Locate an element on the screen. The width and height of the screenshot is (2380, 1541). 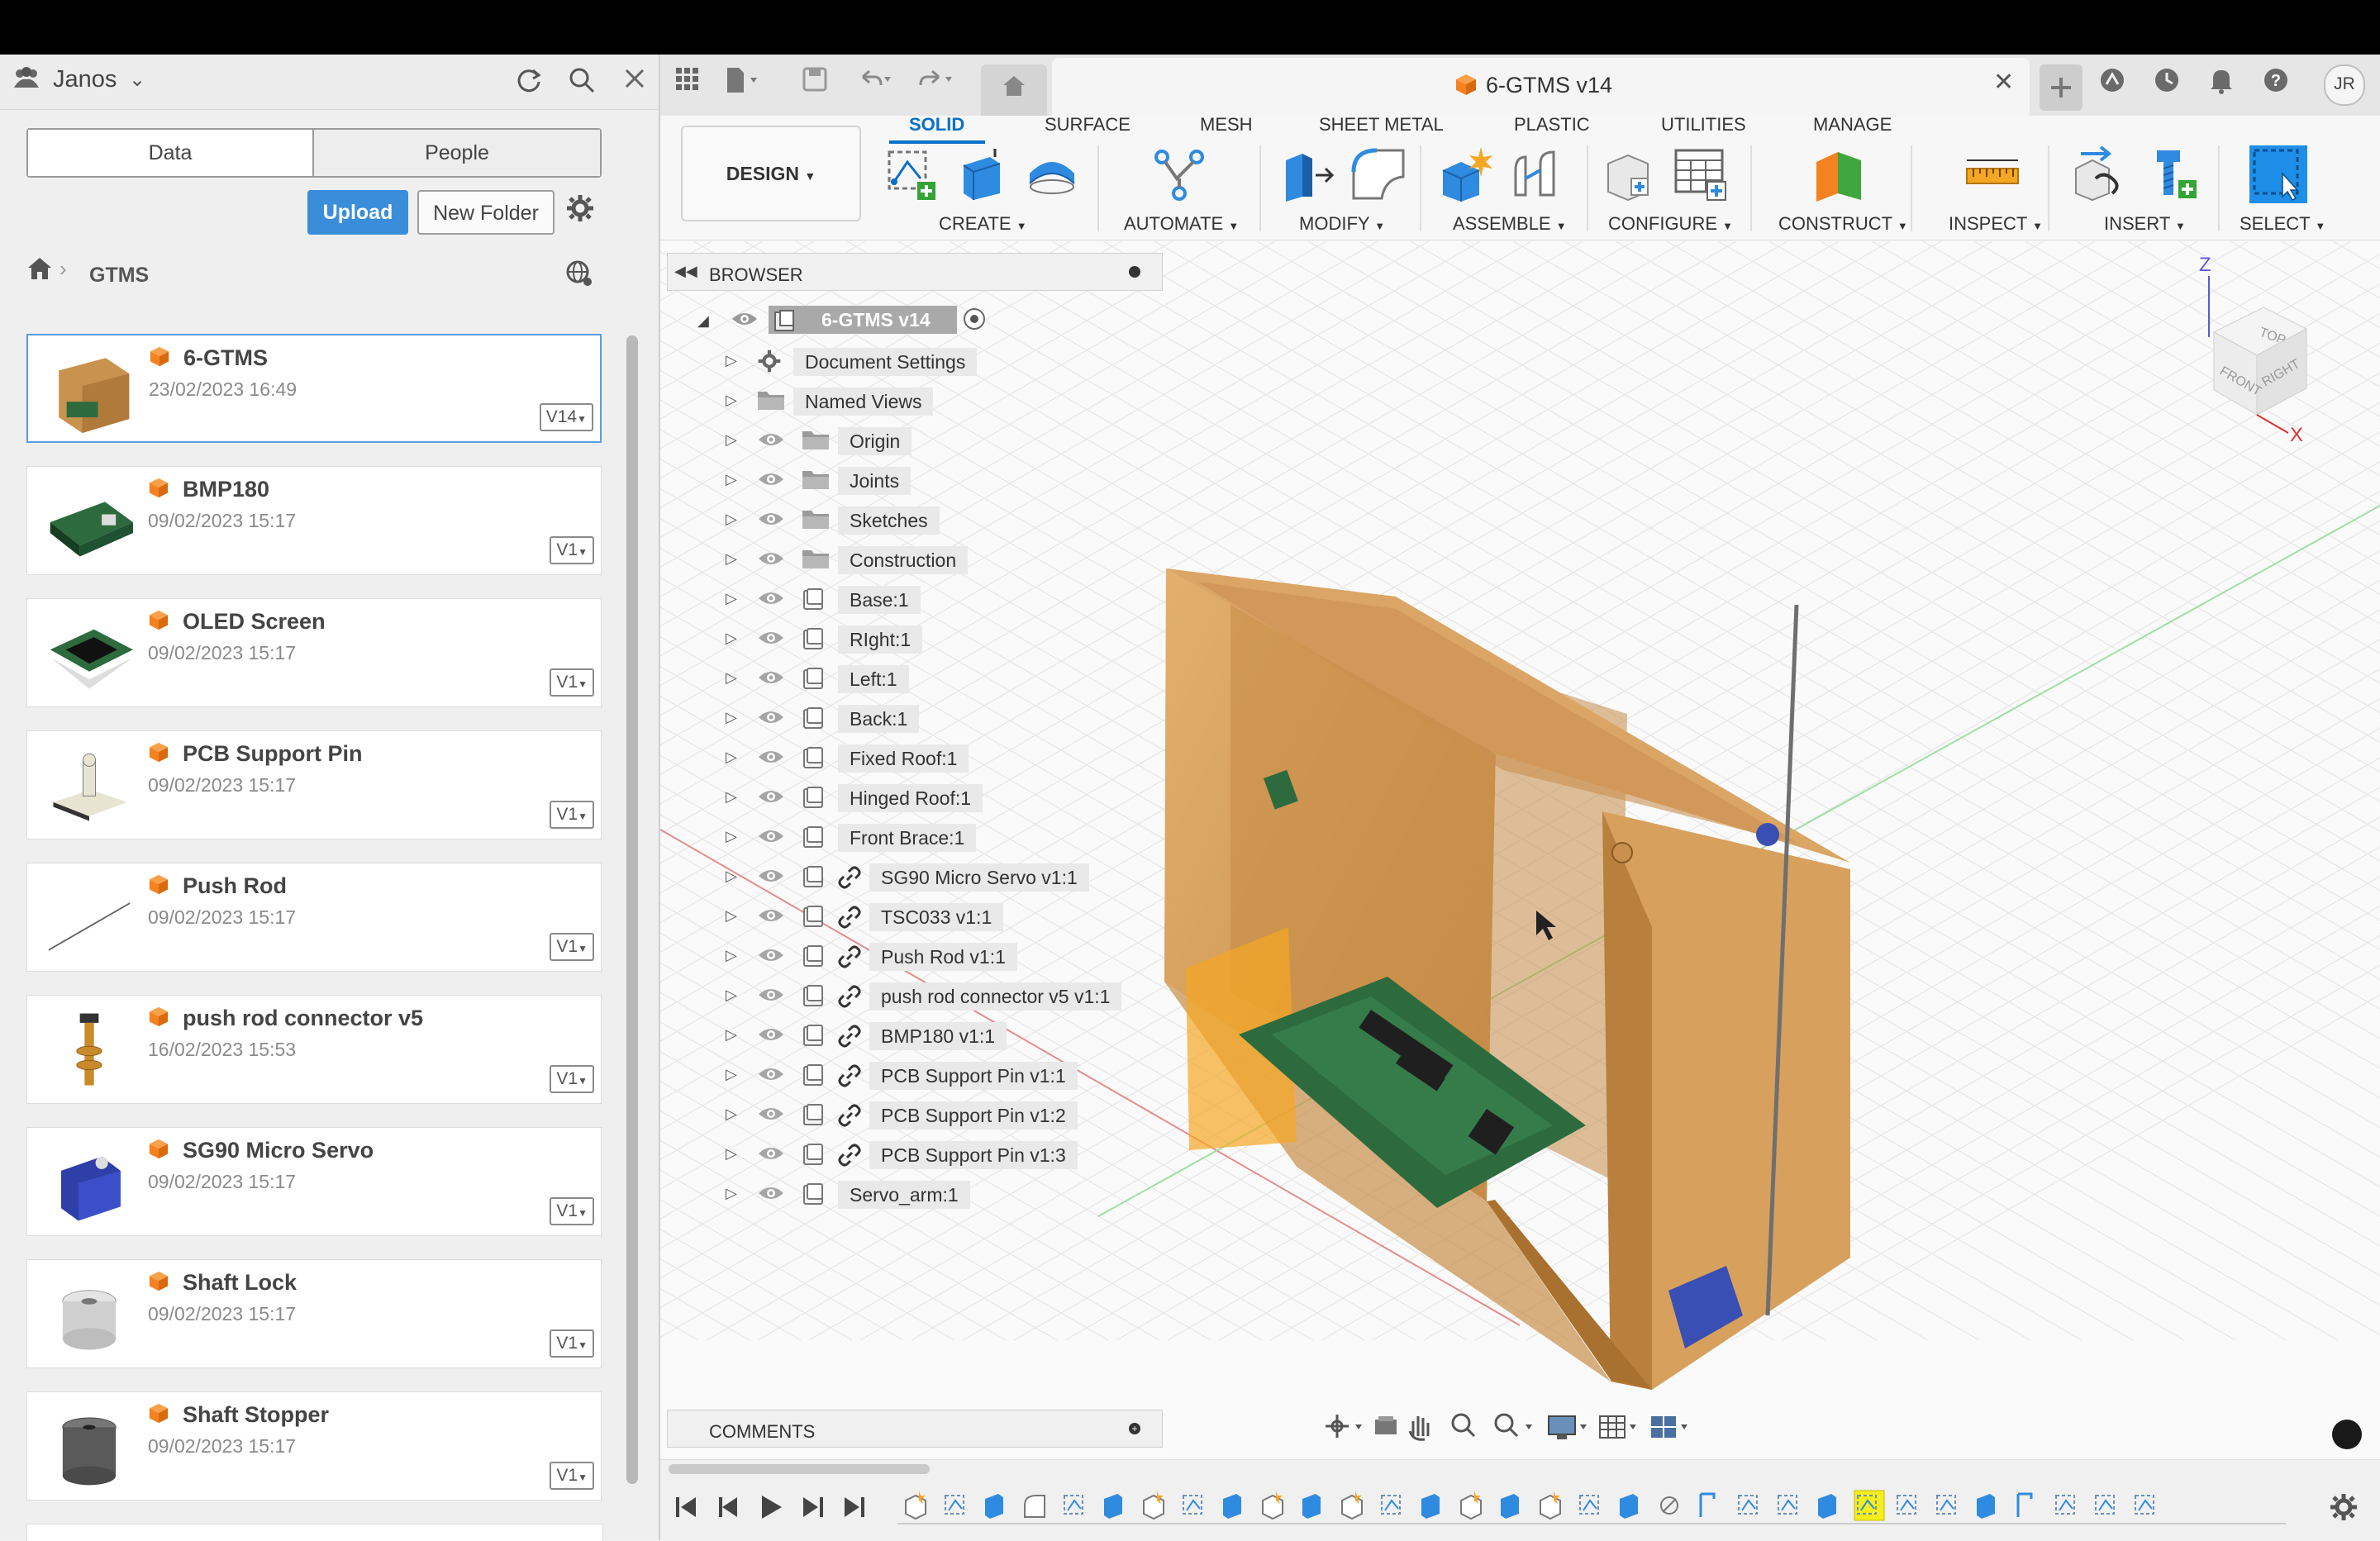
file-name: Push Rod is located at coordinates (235, 886).